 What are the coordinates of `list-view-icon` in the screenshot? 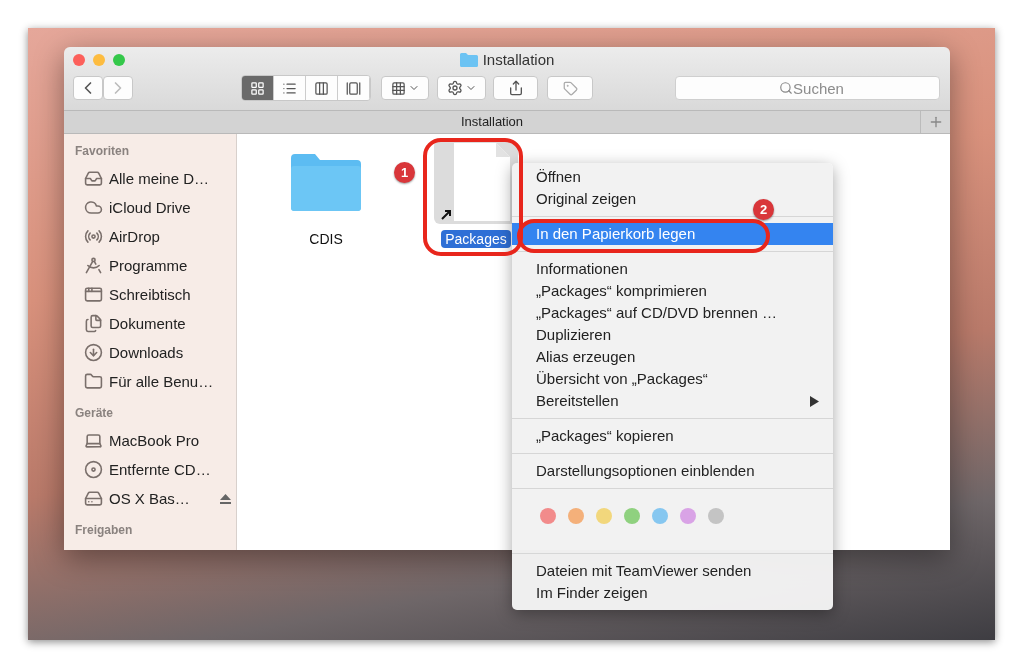 It's located at (289, 88).